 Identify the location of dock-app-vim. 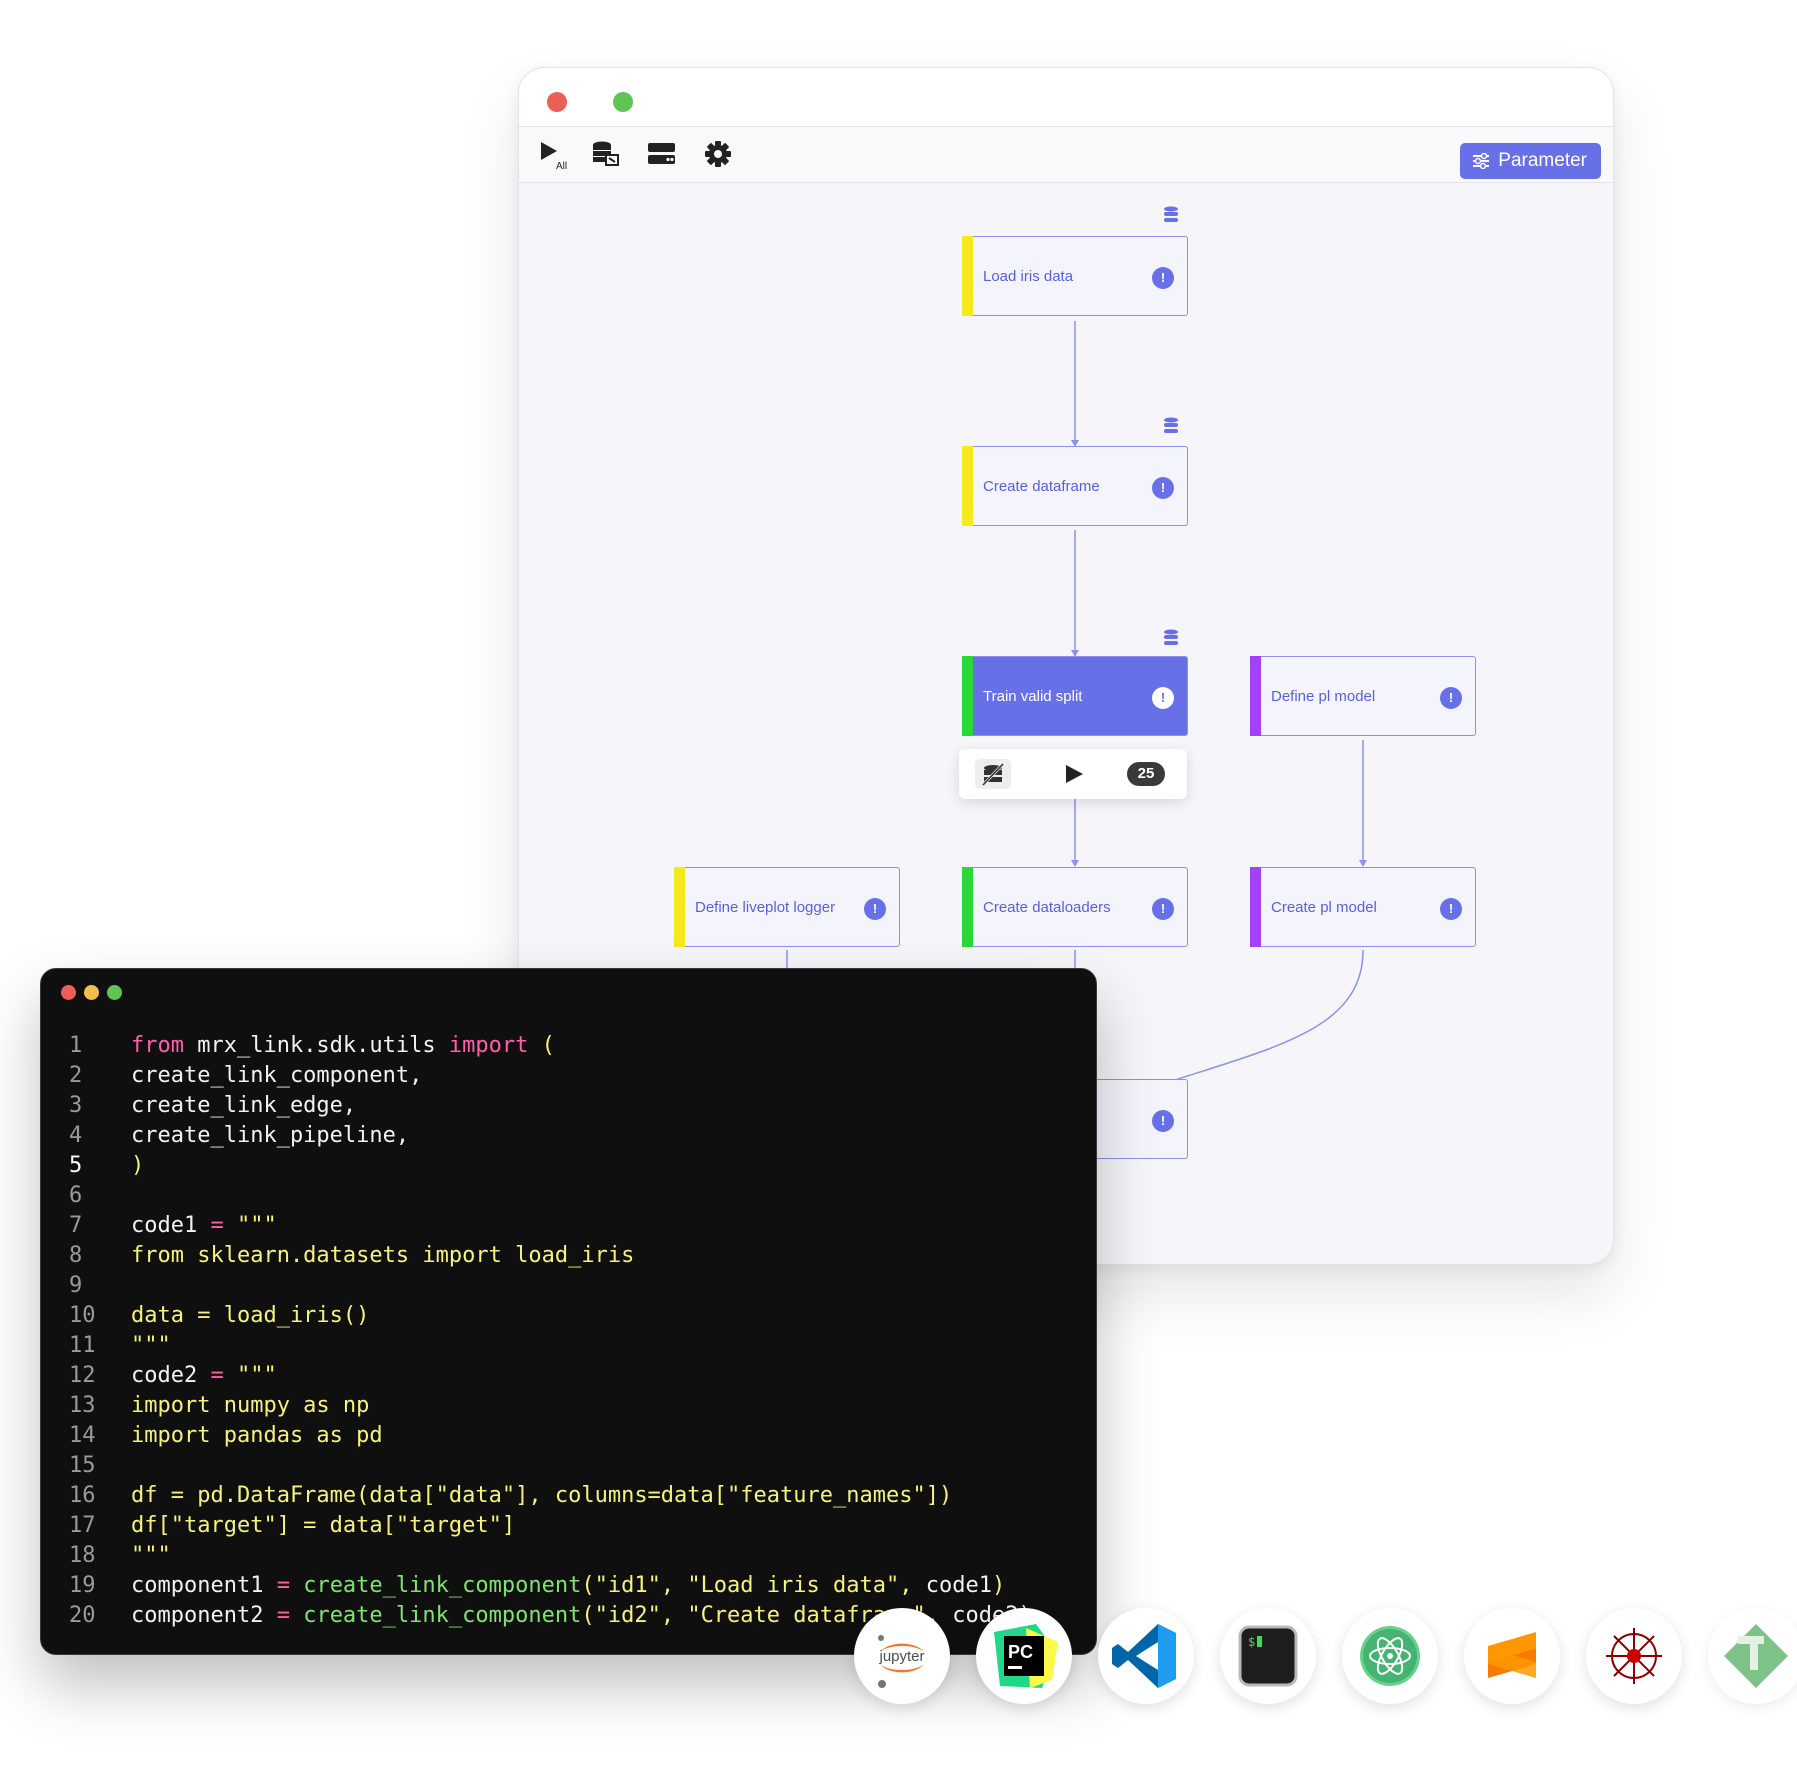
(1752, 1656).